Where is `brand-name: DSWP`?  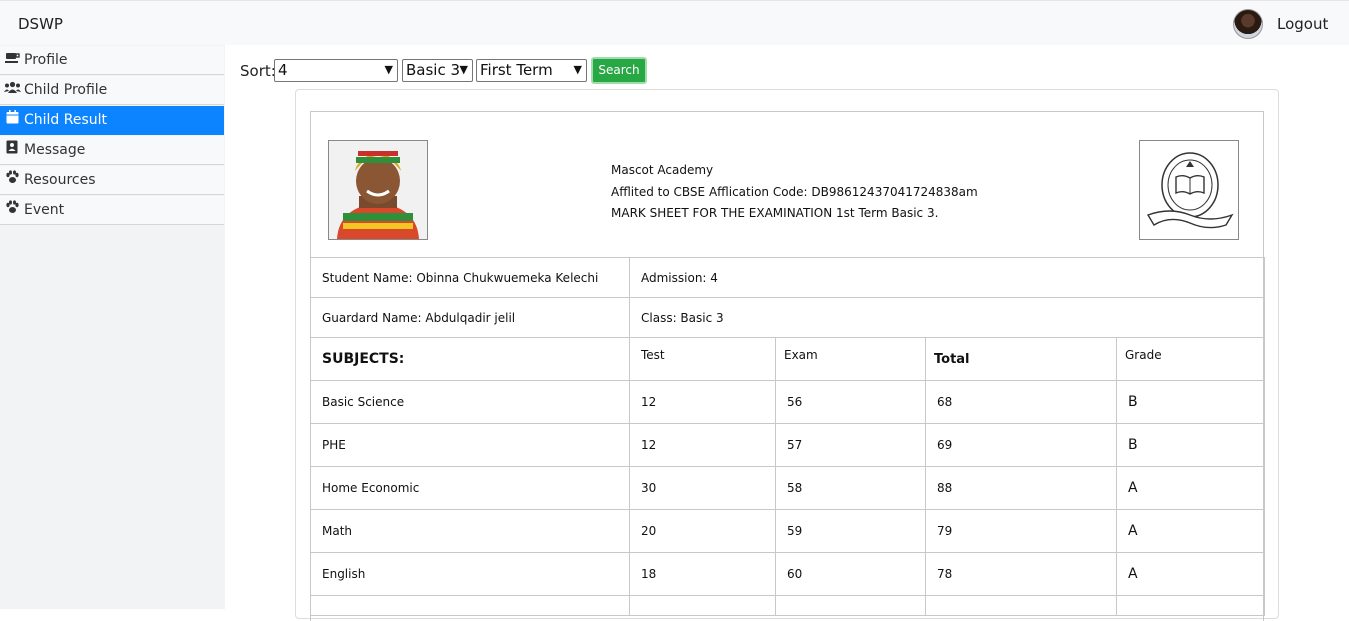
brand-name: DSWP is located at coordinates (40, 24).